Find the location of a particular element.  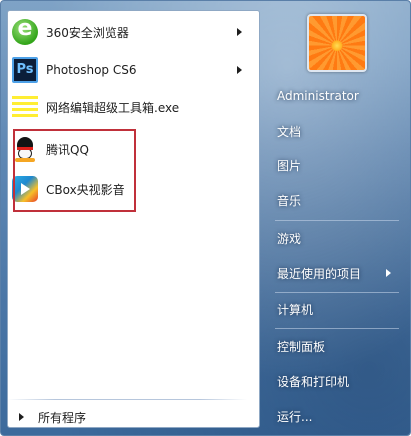

highlight-annotation-box is located at coordinates (74, 170).